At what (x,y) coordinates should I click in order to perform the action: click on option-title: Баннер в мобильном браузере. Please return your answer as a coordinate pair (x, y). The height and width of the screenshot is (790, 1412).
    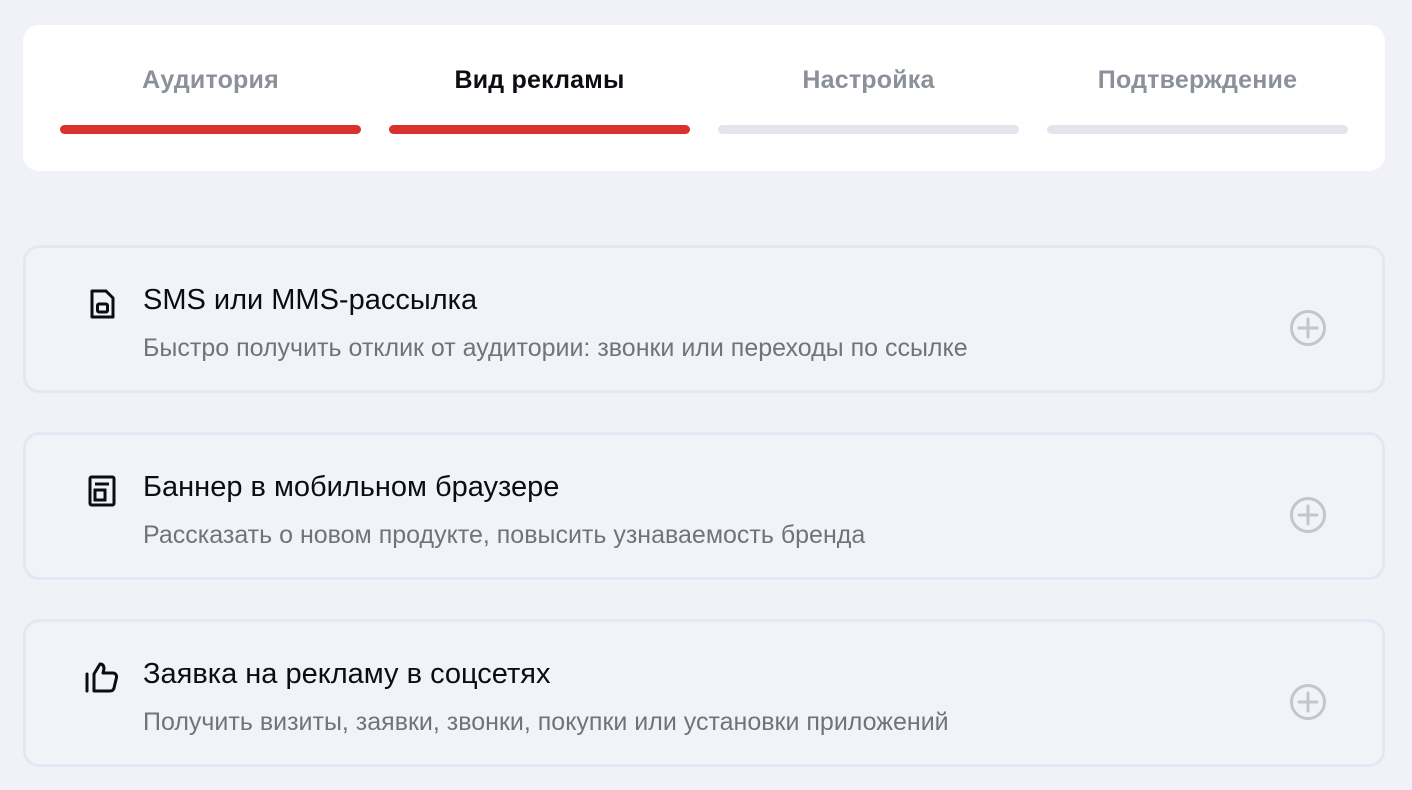
    Looking at the image, I should click on (351, 487).